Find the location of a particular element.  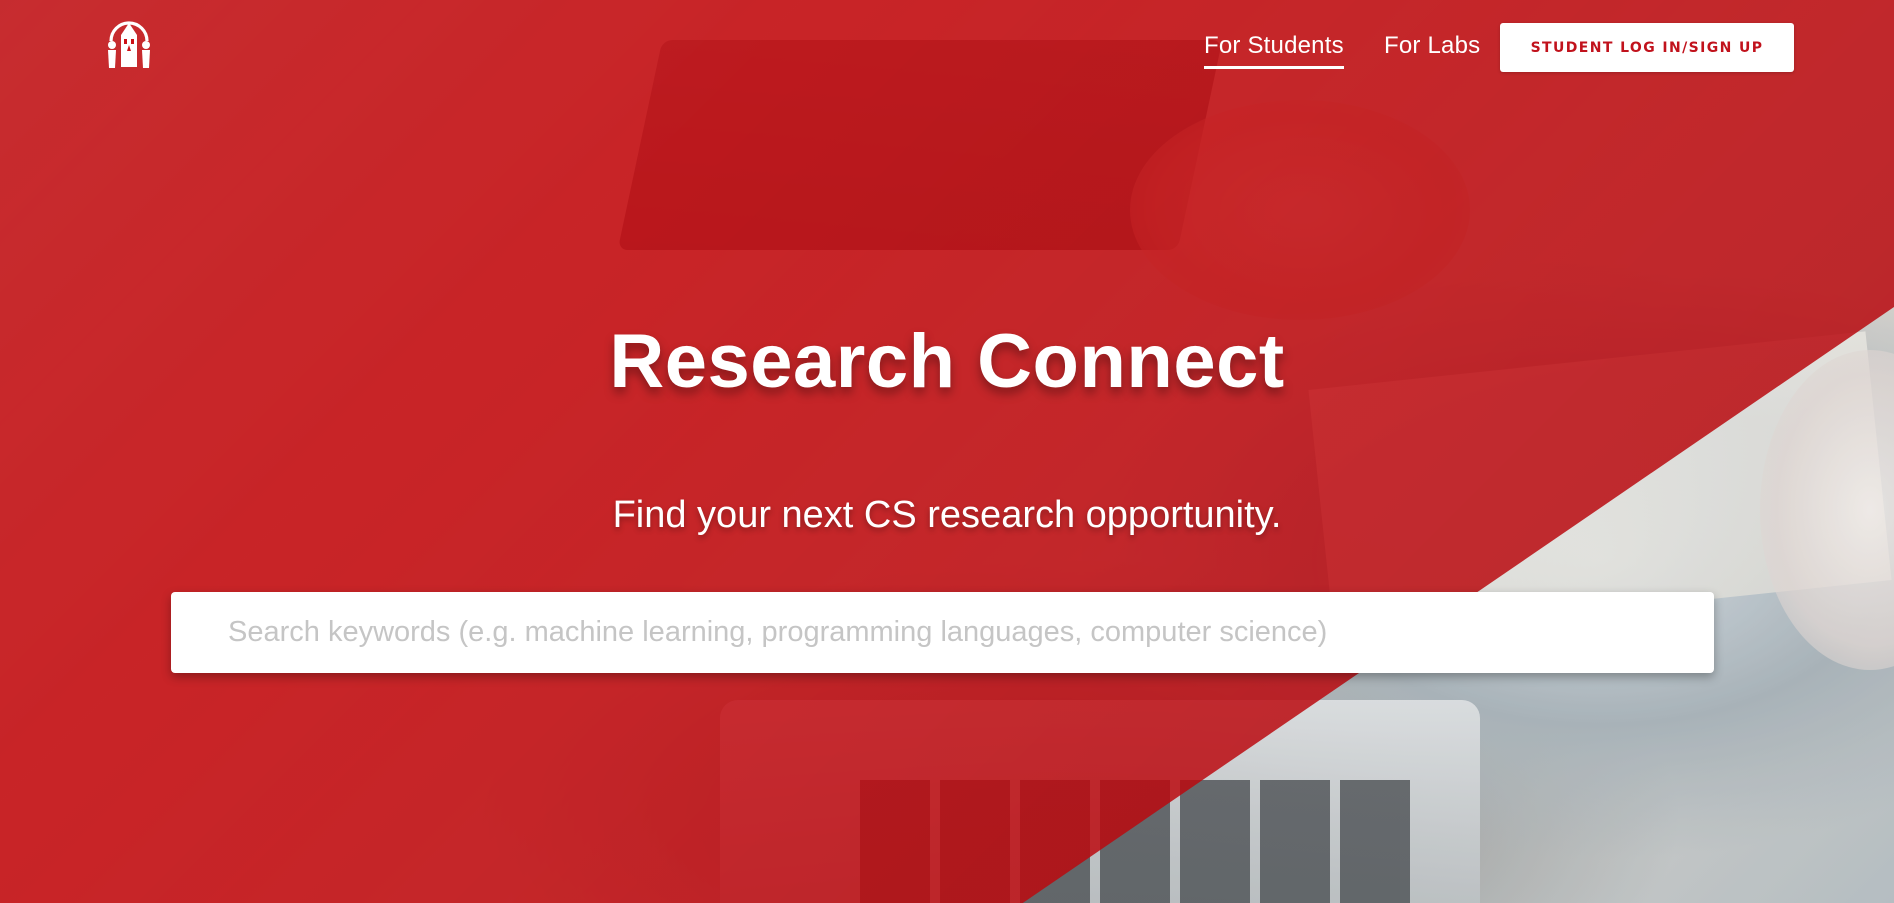

student-login-signup-button: STUDENT LOG IN/SIGN UP is located at coordinates (1647, 47).